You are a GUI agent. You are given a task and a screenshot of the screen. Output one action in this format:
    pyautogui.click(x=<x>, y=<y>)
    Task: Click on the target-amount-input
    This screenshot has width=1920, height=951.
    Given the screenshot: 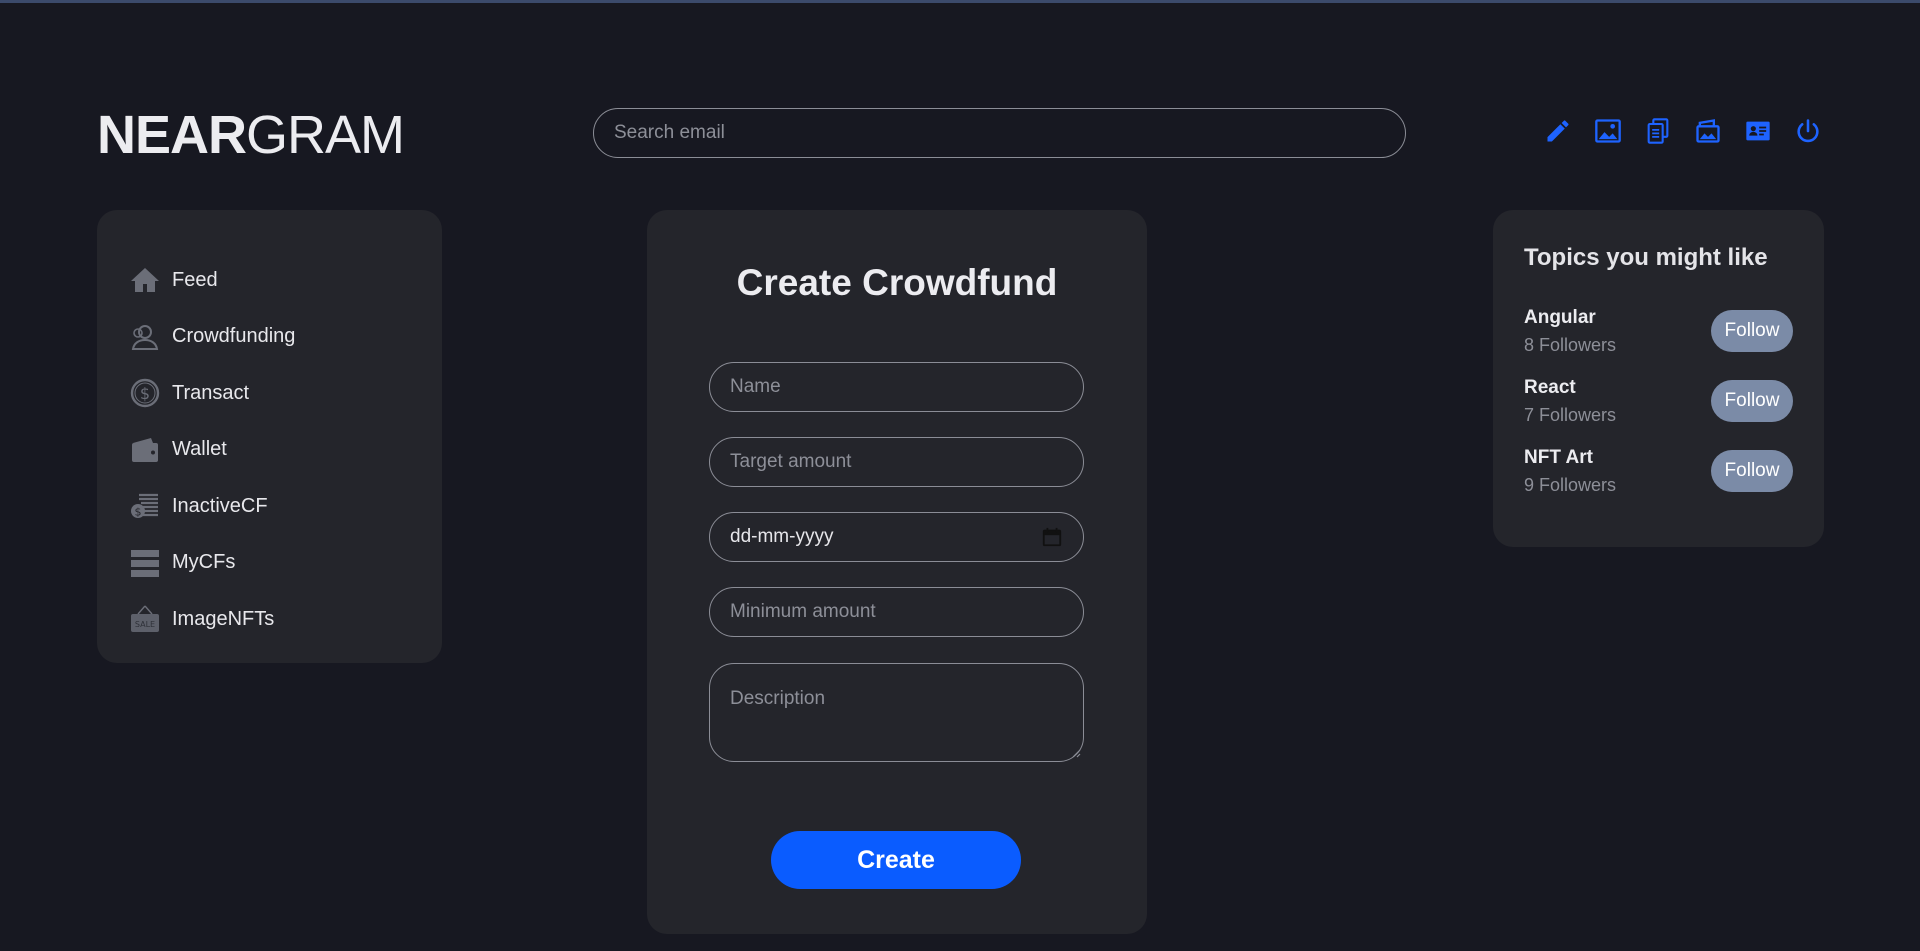 What is the action you would take?
    pyautogui.click(x=896, y=462)
    